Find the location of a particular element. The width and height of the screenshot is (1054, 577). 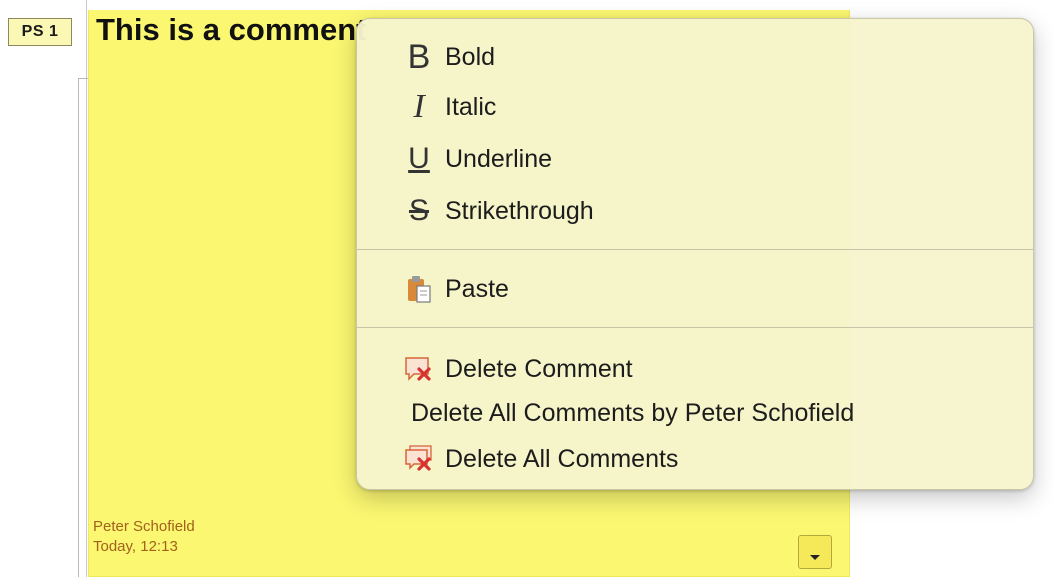

comment-anchor-tag: PS 1 is located at coordinates (40, 32).